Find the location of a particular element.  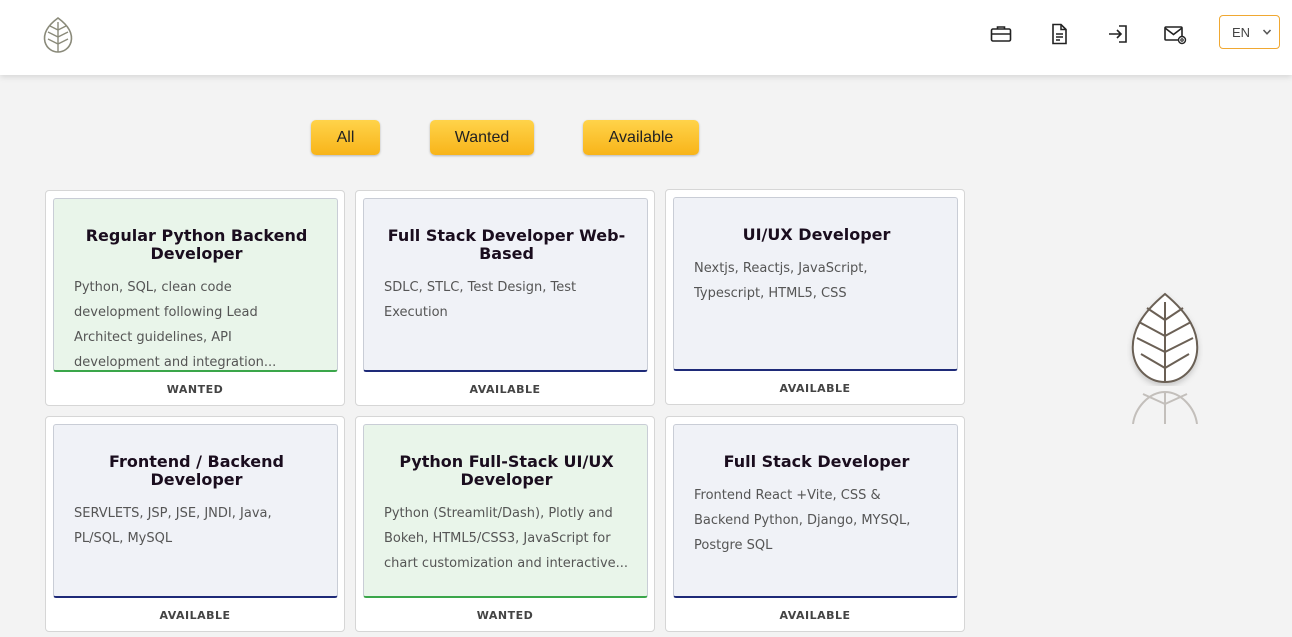

language-select: EN is located at coordinates (1249, 32).